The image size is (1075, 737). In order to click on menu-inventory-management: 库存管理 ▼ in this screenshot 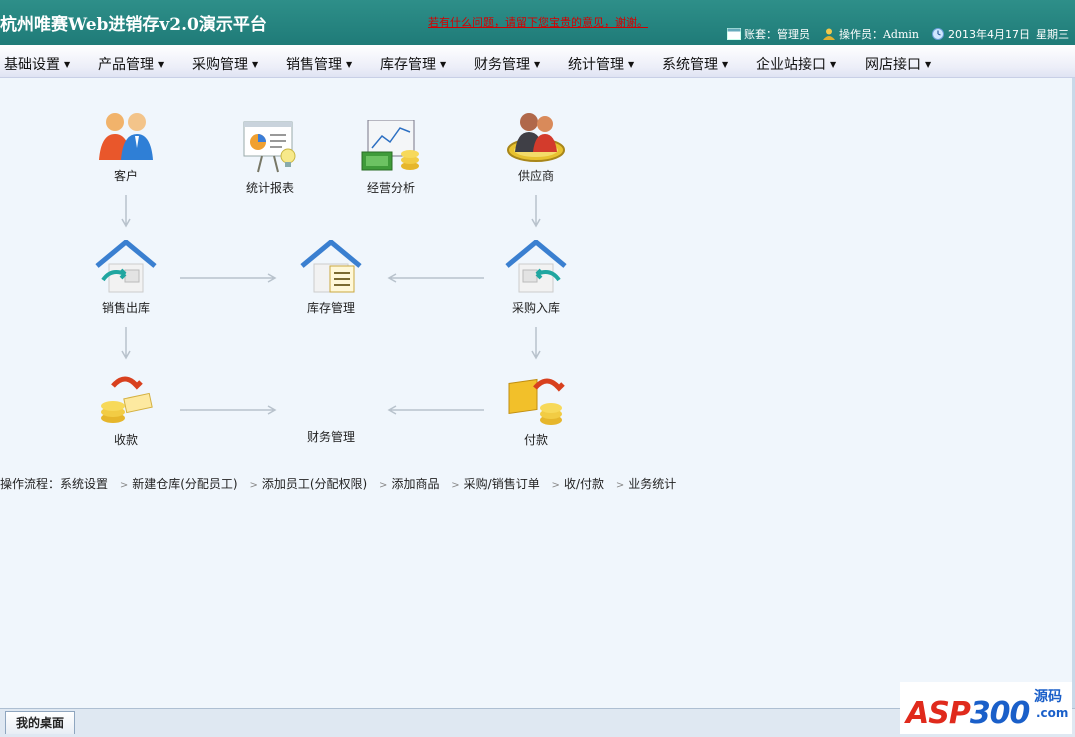, I will do `click(413, 64)`.